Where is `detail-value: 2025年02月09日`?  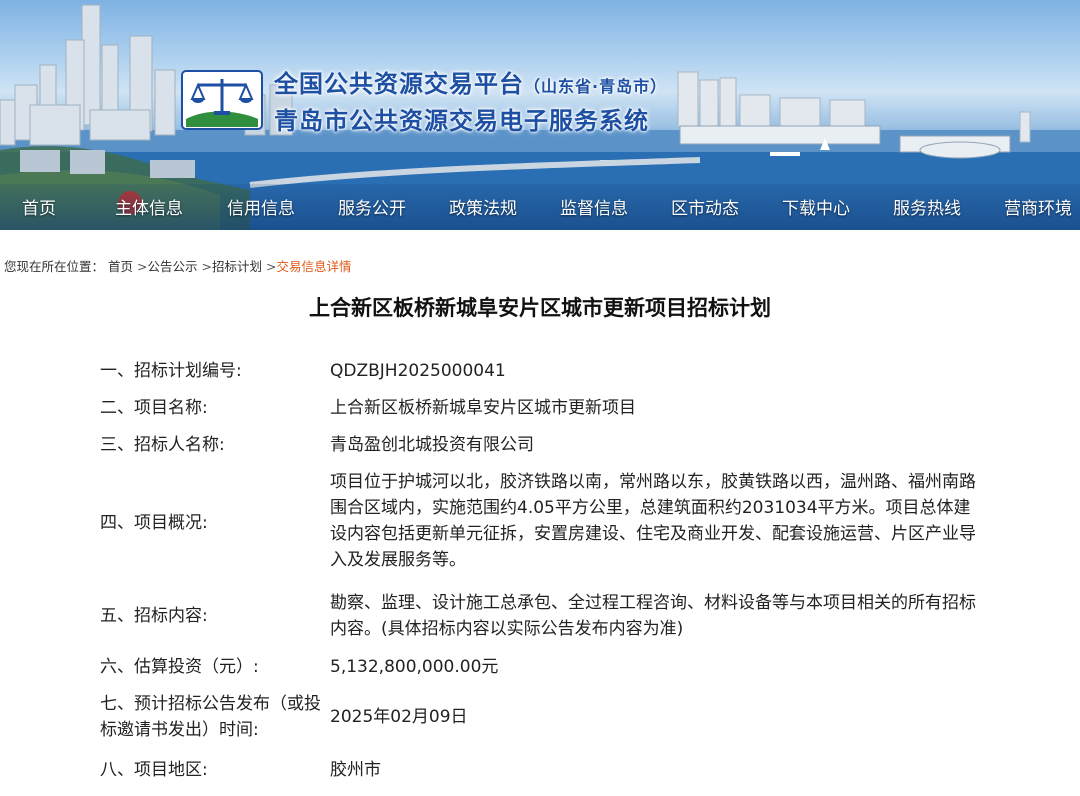
detail-value: 2025年02月09日 is located at coordinates (399, 717).